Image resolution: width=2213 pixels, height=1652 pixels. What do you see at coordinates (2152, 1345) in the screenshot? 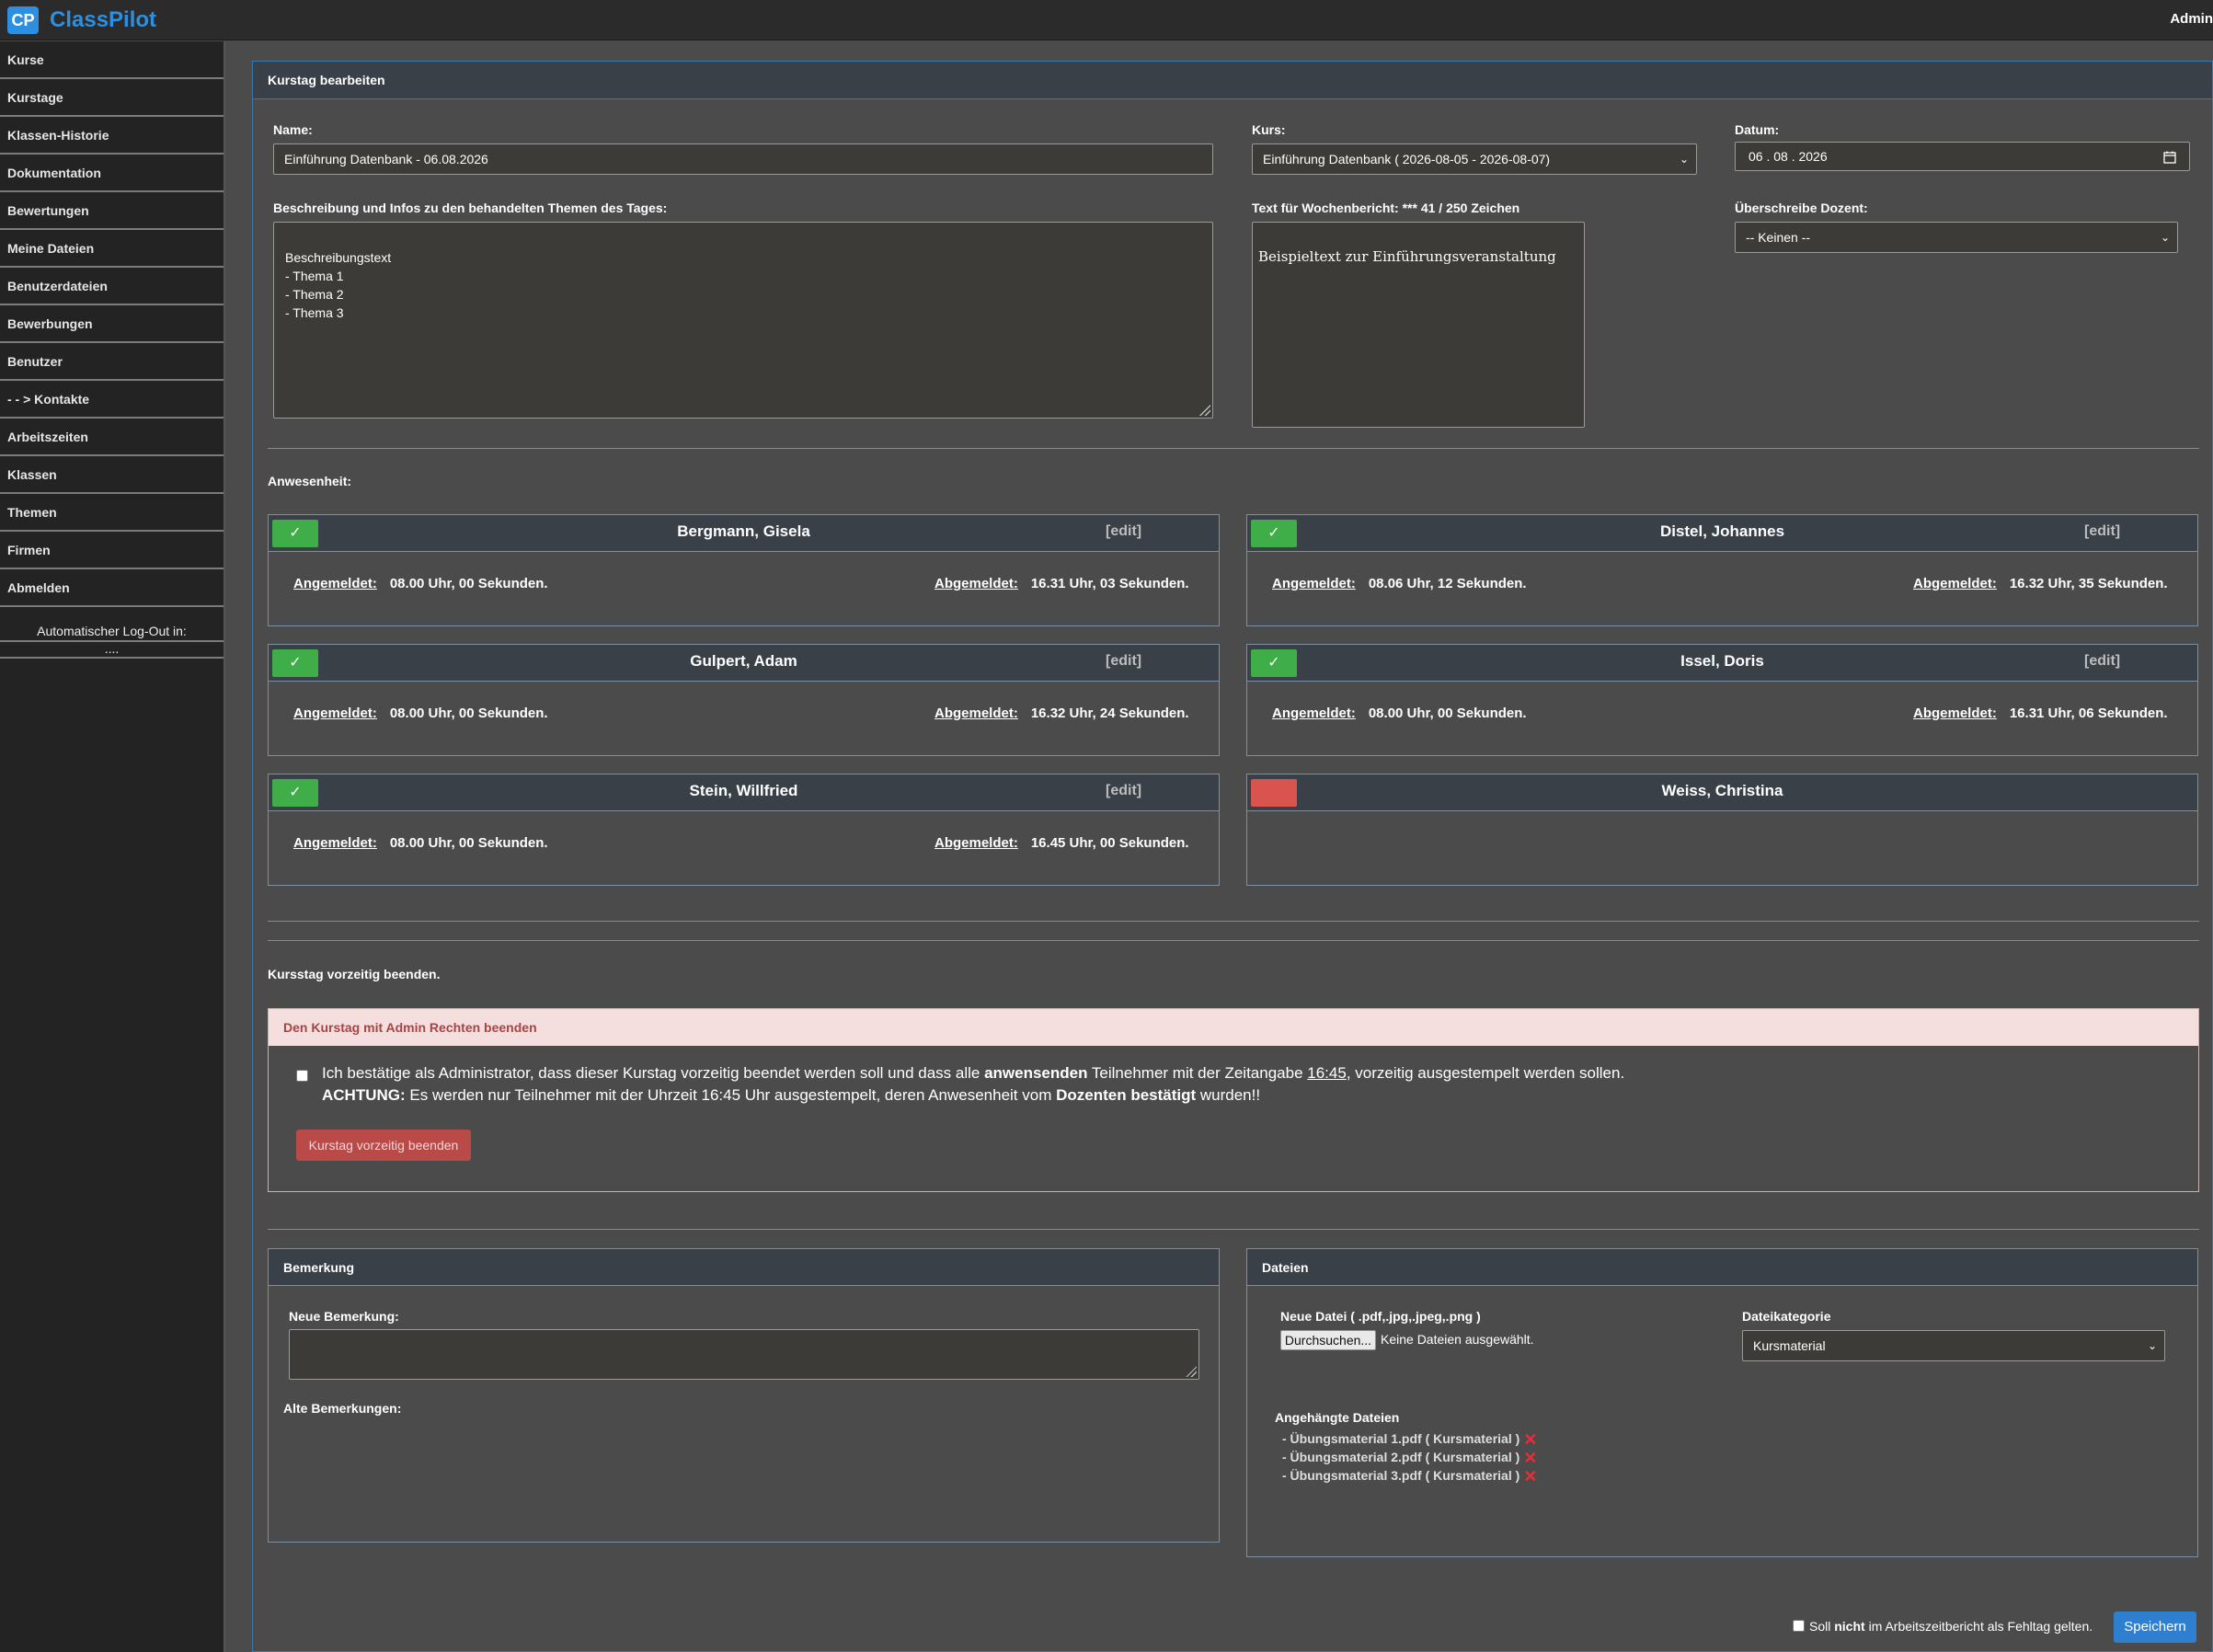
I see `chevron-down-icon: ⌄` at bounding box center [2152, 1345].